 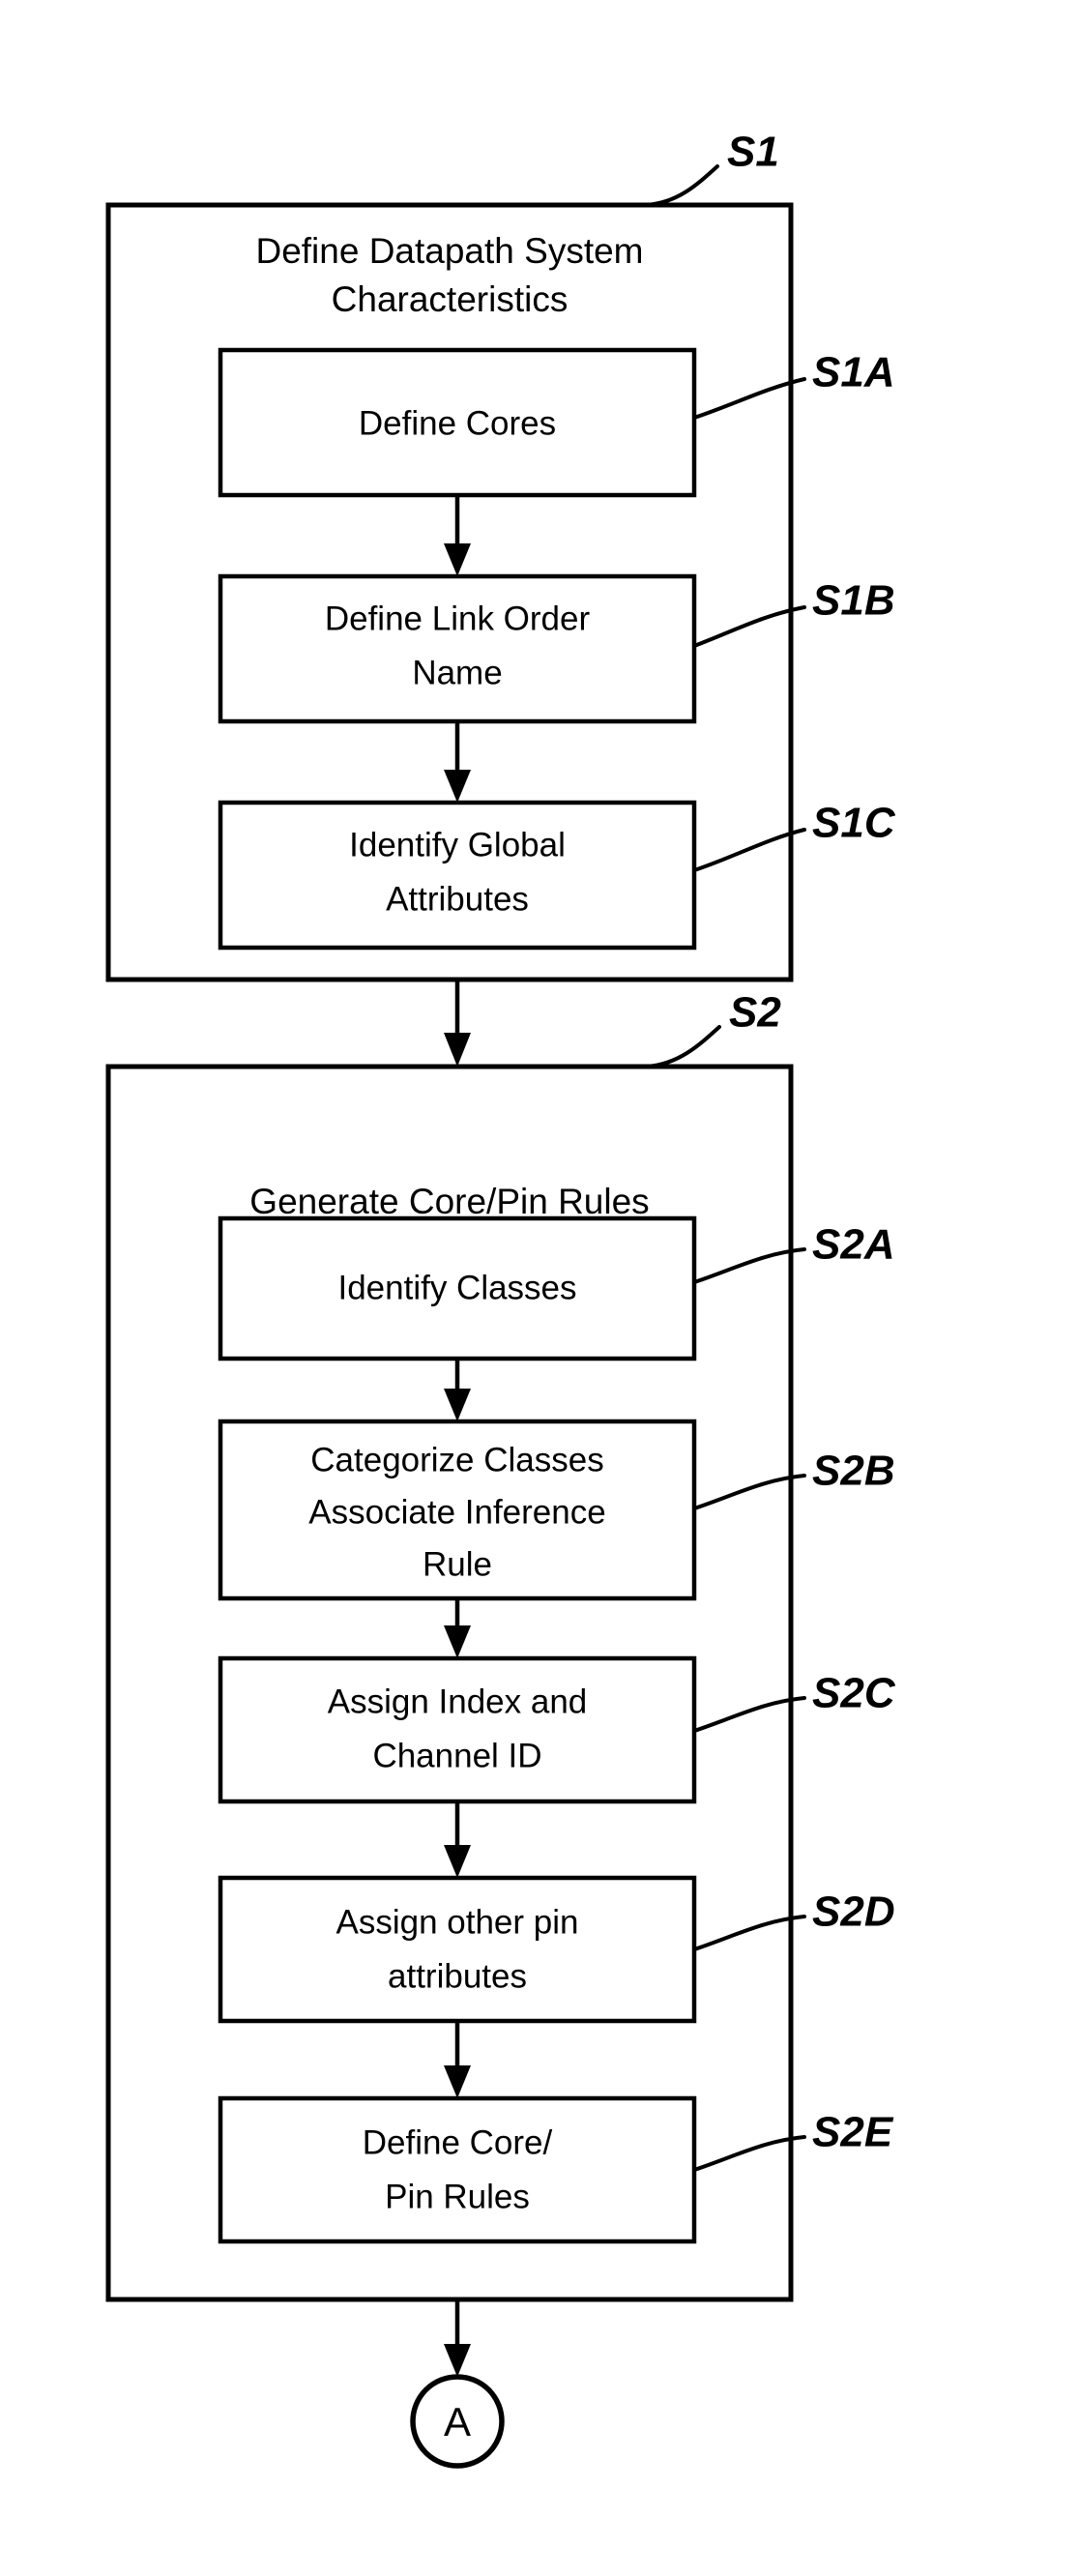 What do you see at coordinates (456, 1755) in the screenshot?
I see `step-s2c-label-line2: Channel ID` at bounding box center [456, 1755].